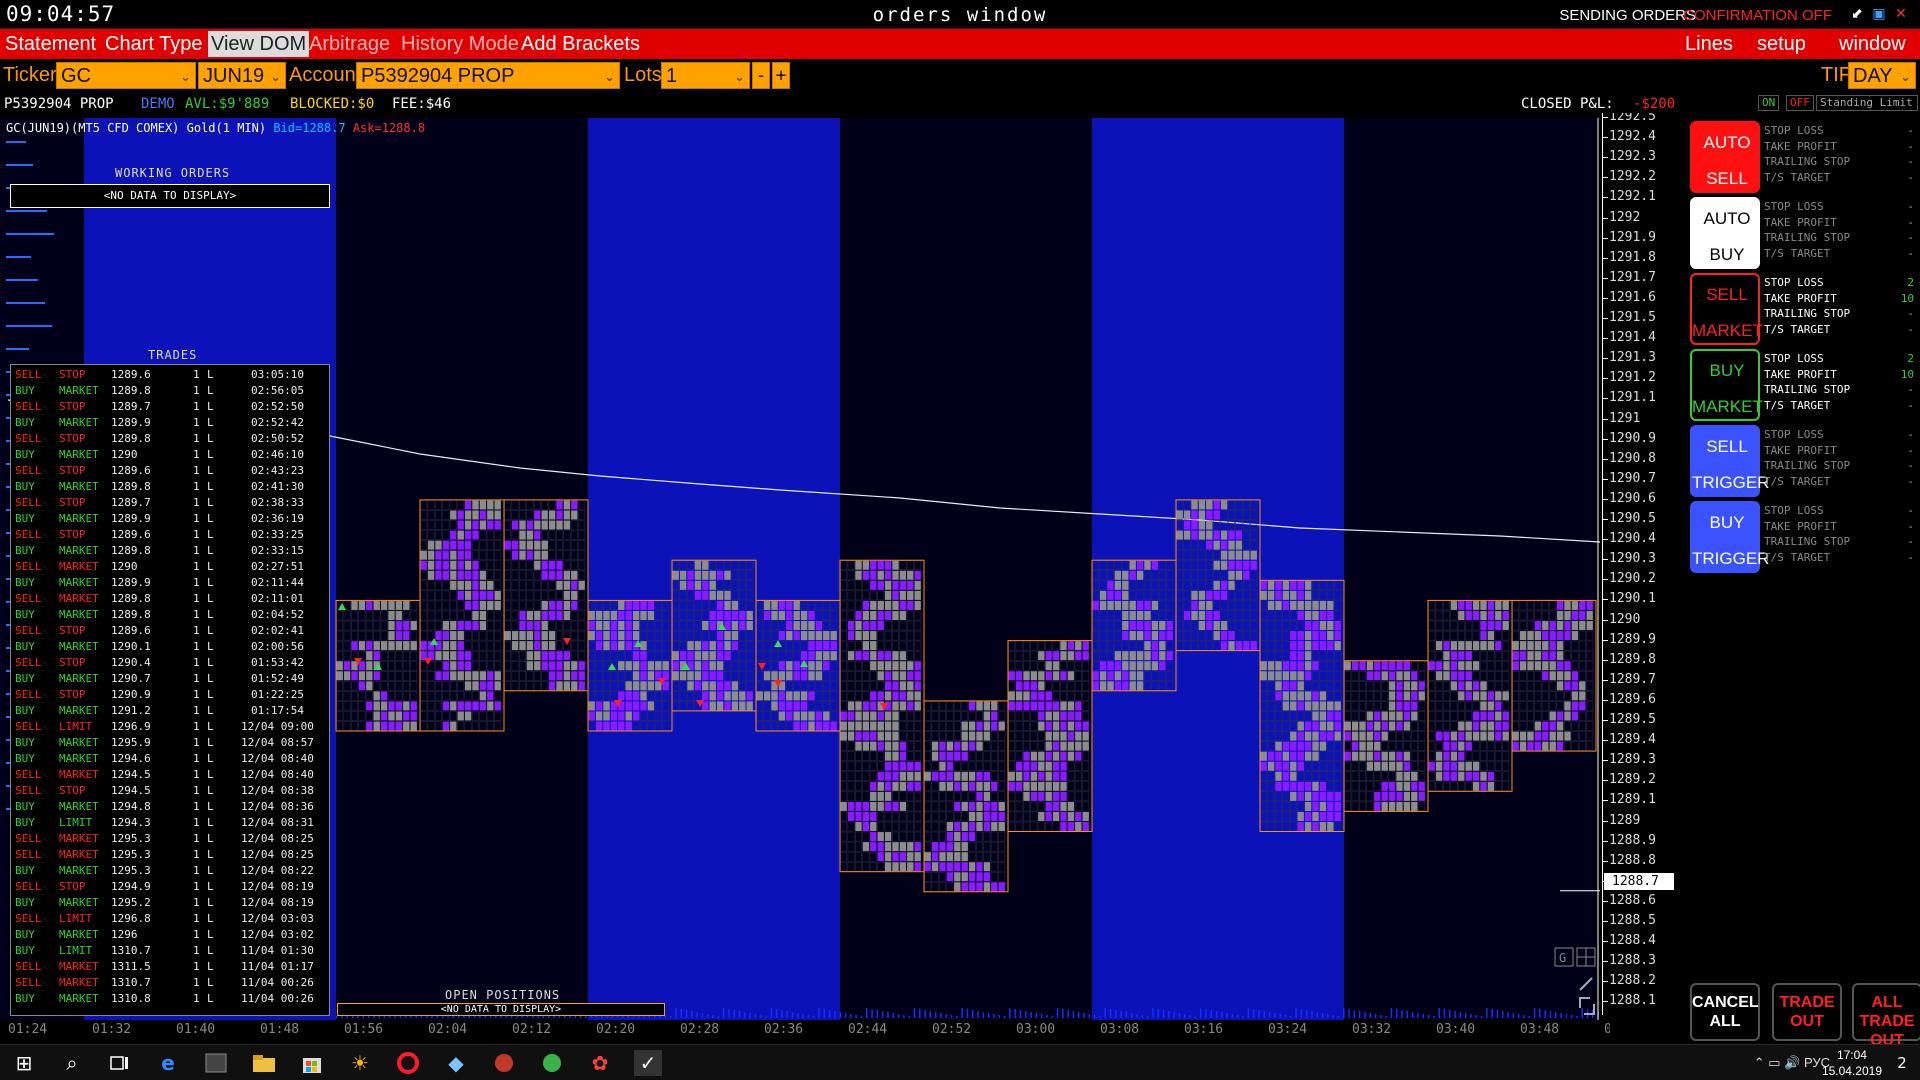 This screenshot has height=1080, width=1920. What do you see at coordinates (170, 567) in the screenshot?
I see `table-row: SELL MARKET 1290 1 L 02:27:51` at bounding box center [170, 567].